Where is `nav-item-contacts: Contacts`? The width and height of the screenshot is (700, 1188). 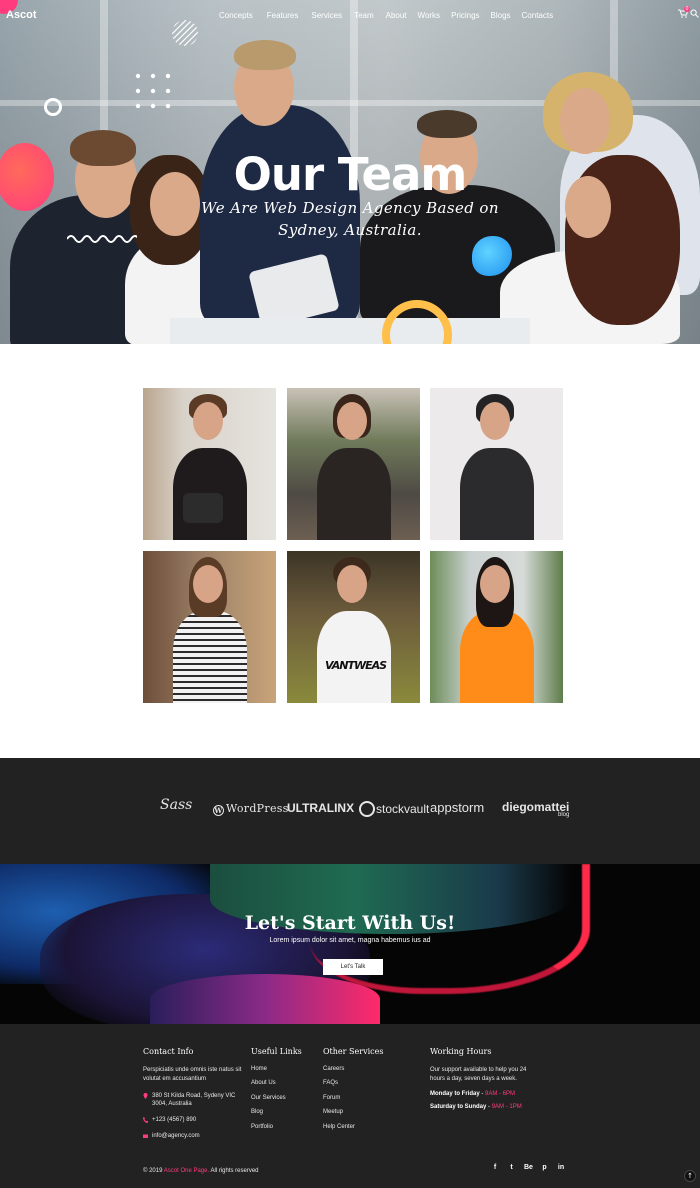 nav-item-contacts: Contacts is located at coordinates (538, 15).